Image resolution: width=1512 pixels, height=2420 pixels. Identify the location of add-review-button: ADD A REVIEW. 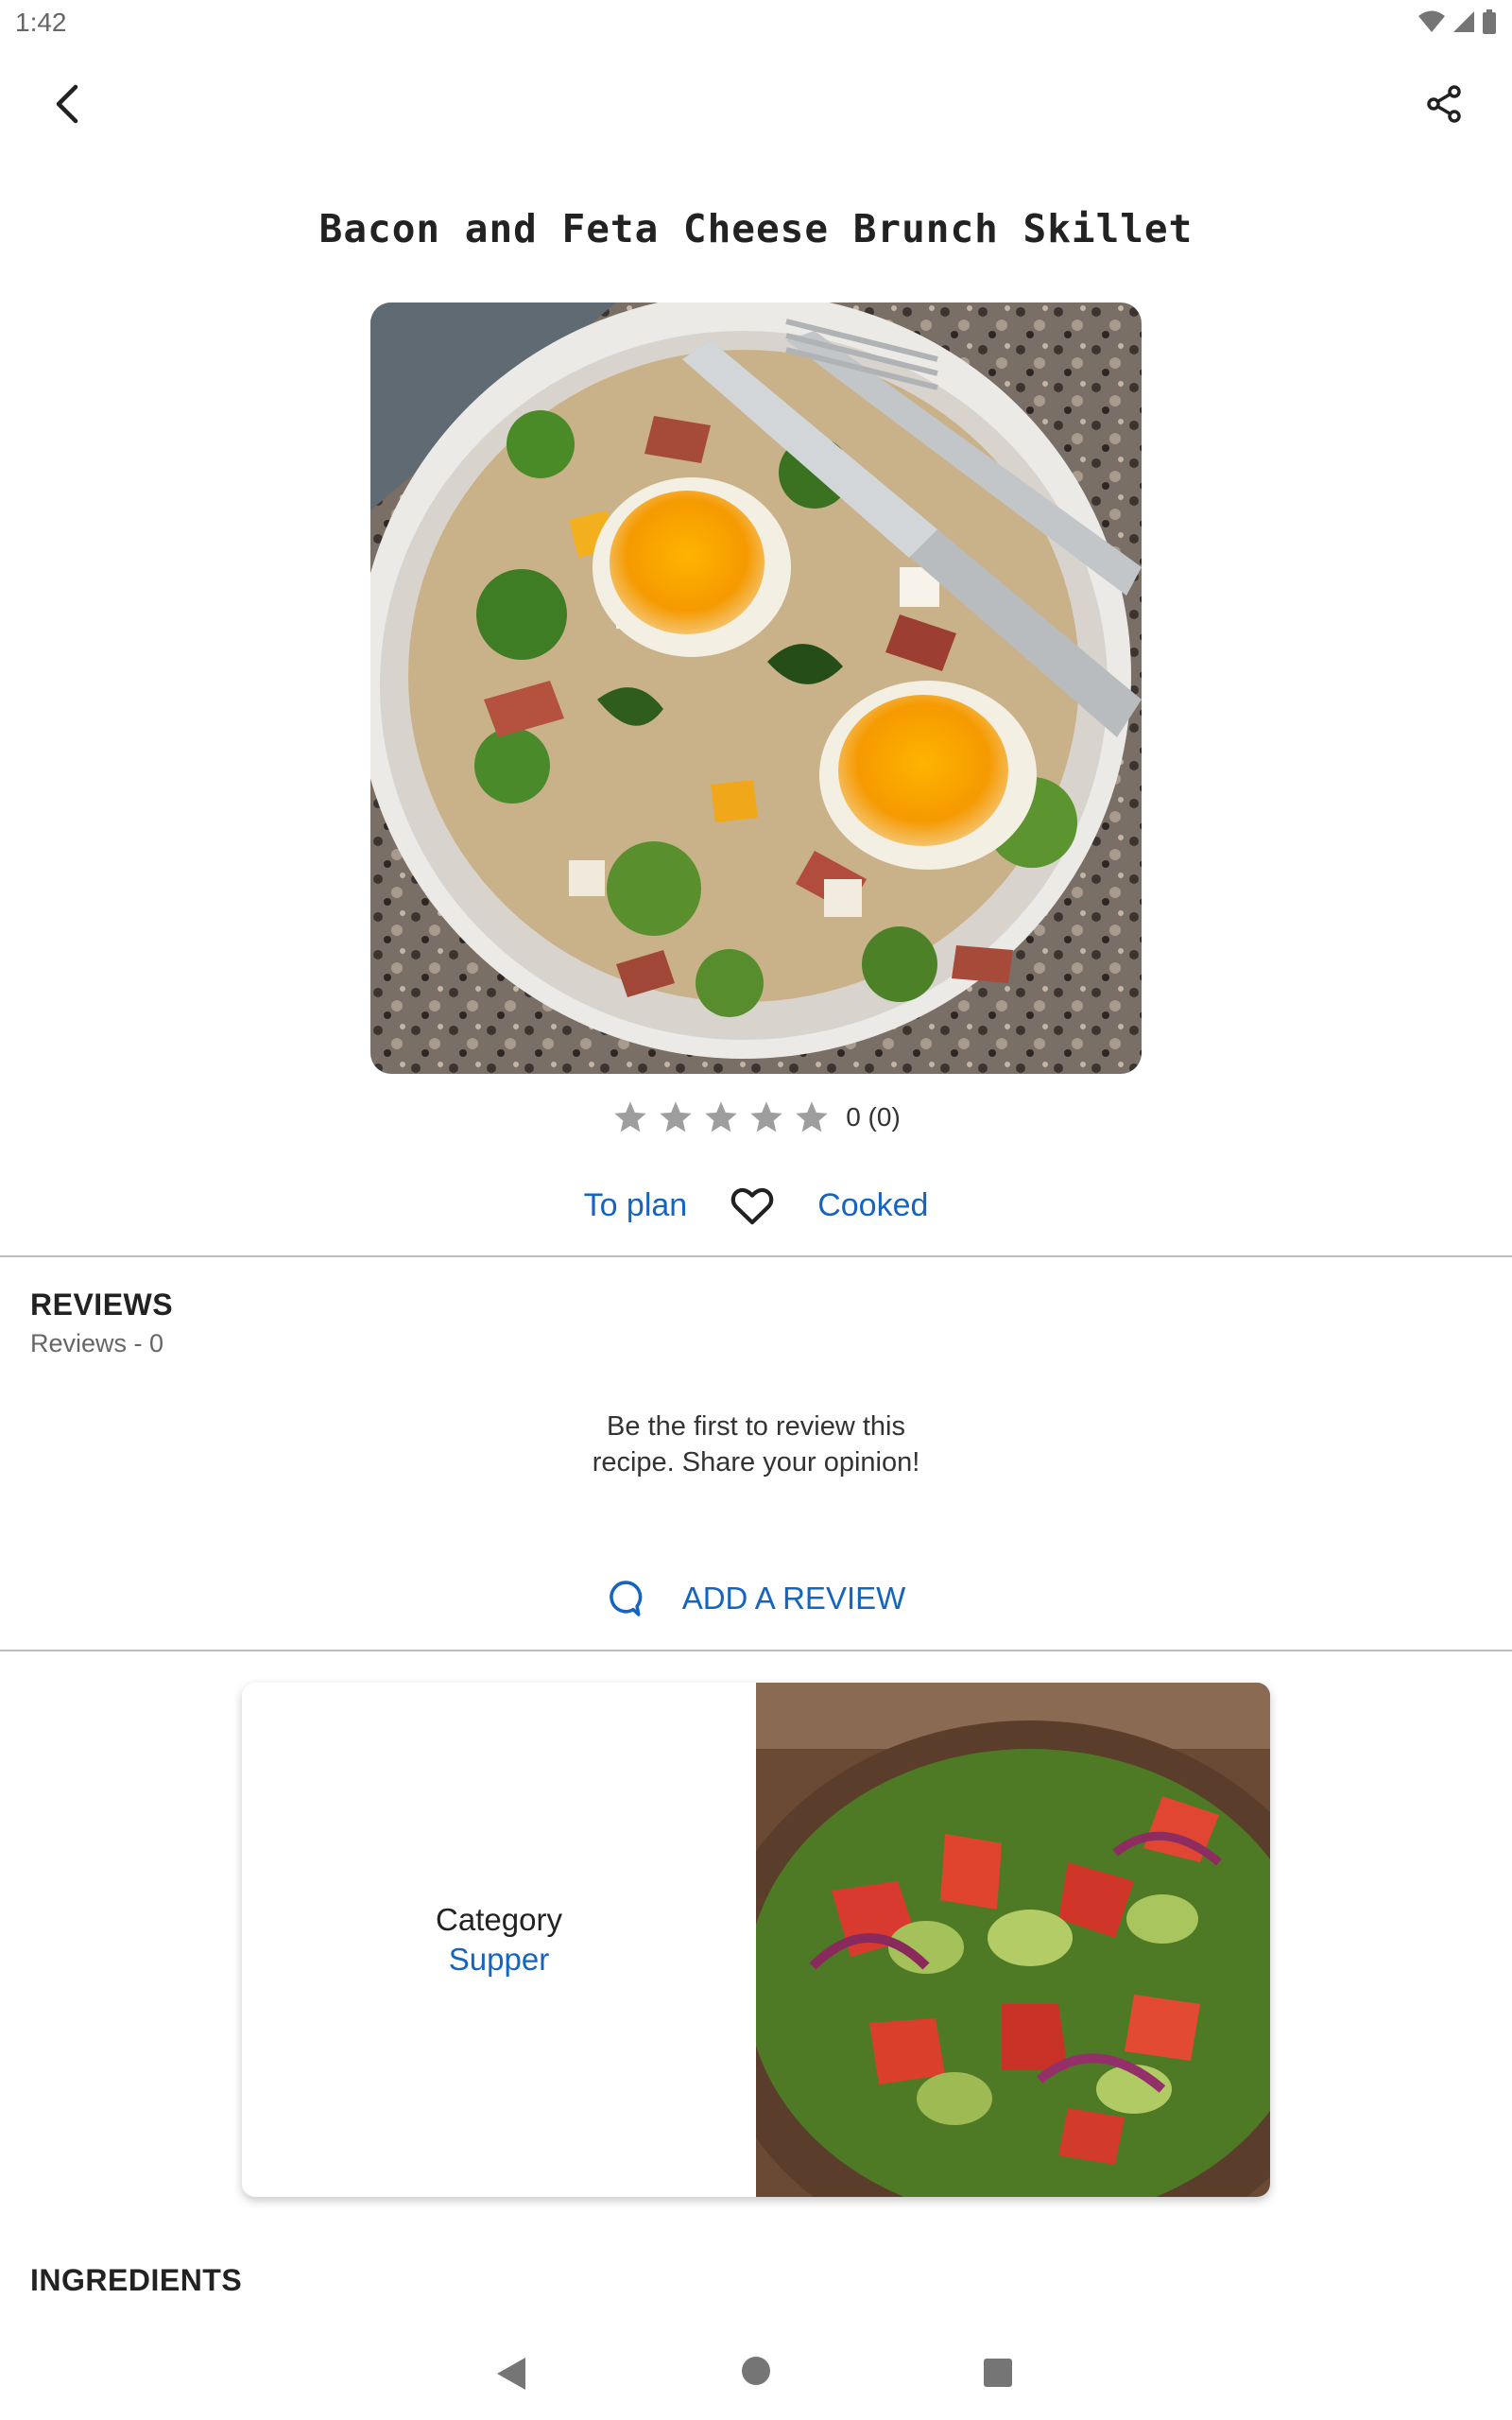
(756, 1598).